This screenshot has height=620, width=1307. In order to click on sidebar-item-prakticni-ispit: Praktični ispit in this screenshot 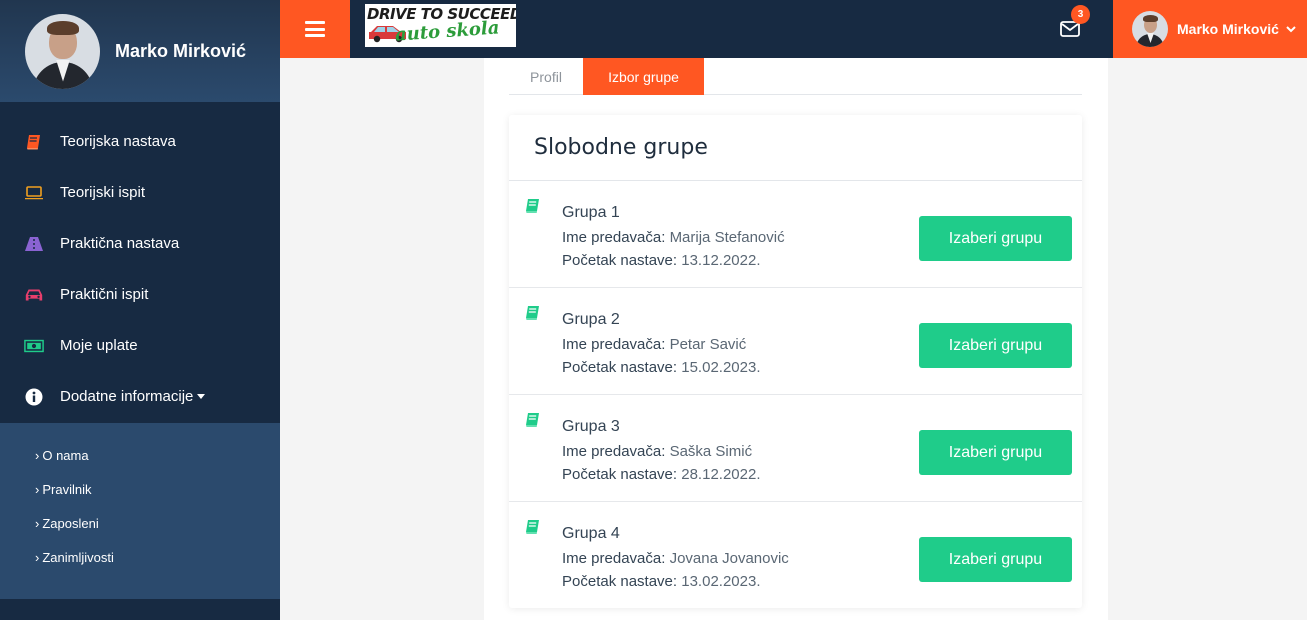, I will do `click(140, 294)`.